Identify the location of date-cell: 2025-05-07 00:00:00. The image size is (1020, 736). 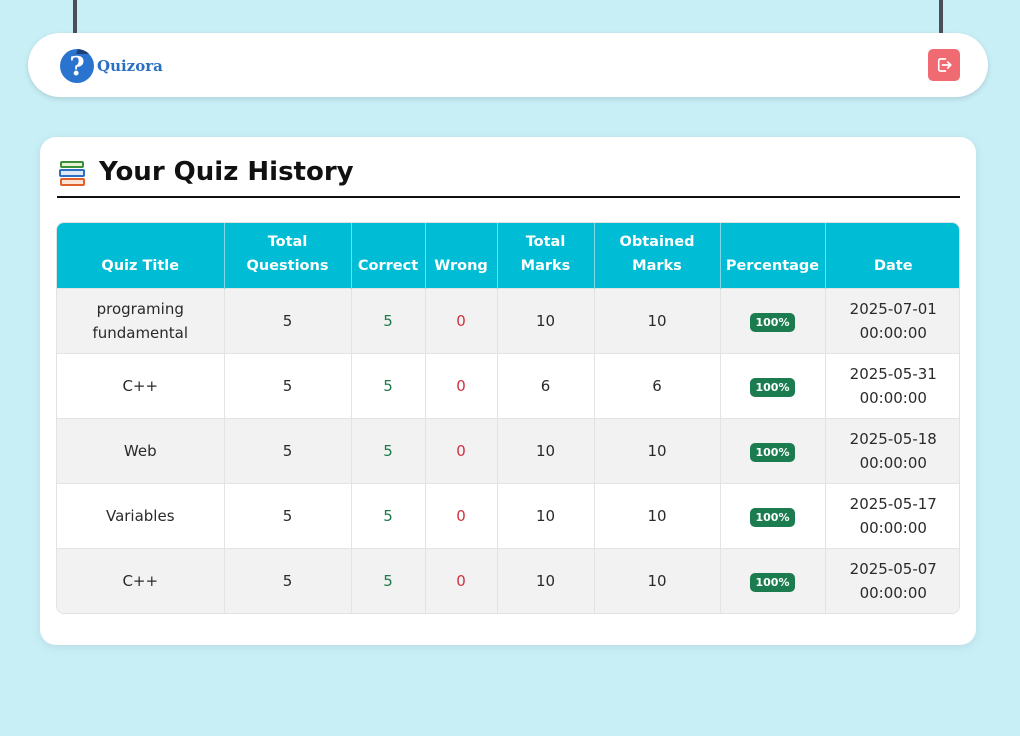
(892, 580).